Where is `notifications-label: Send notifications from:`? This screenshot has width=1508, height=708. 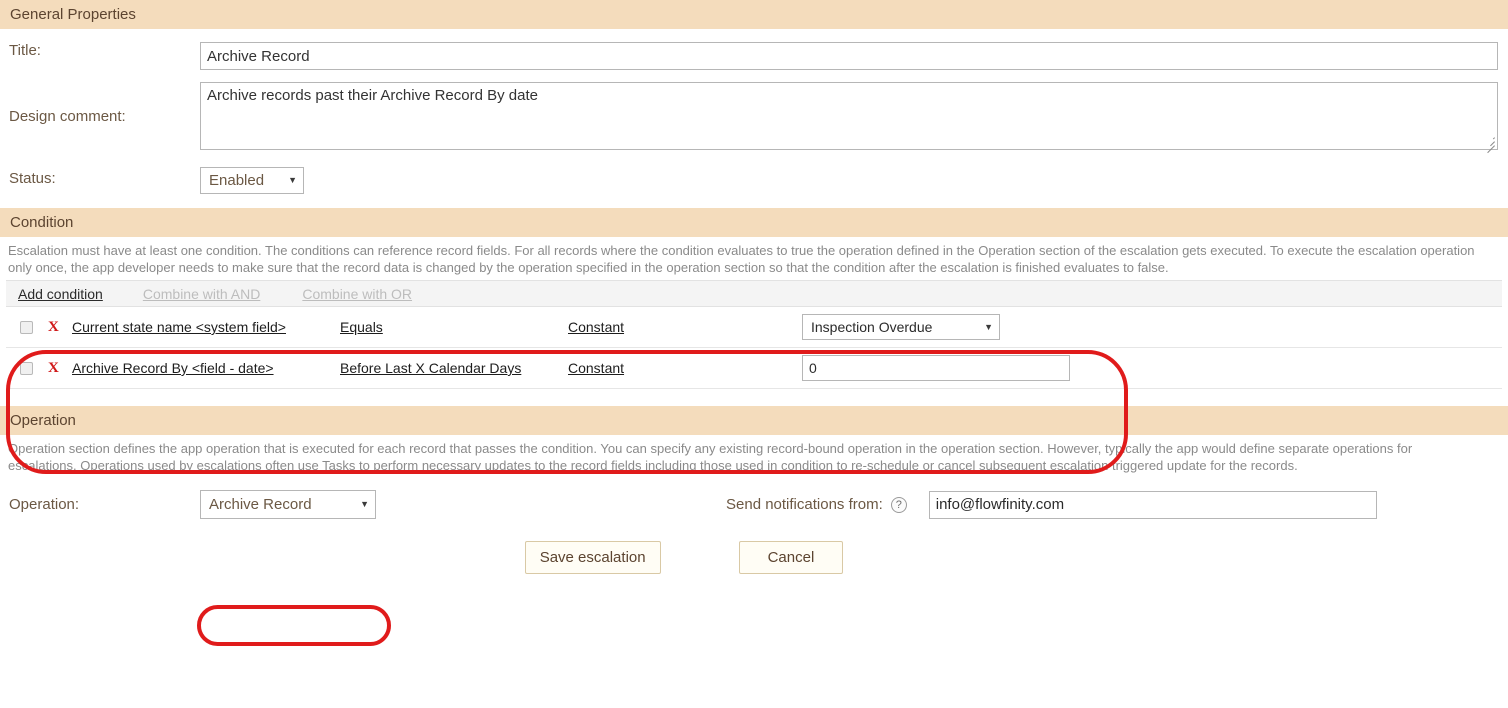
notifications-label: Send notifications from: is located at coordinates (804, 504).